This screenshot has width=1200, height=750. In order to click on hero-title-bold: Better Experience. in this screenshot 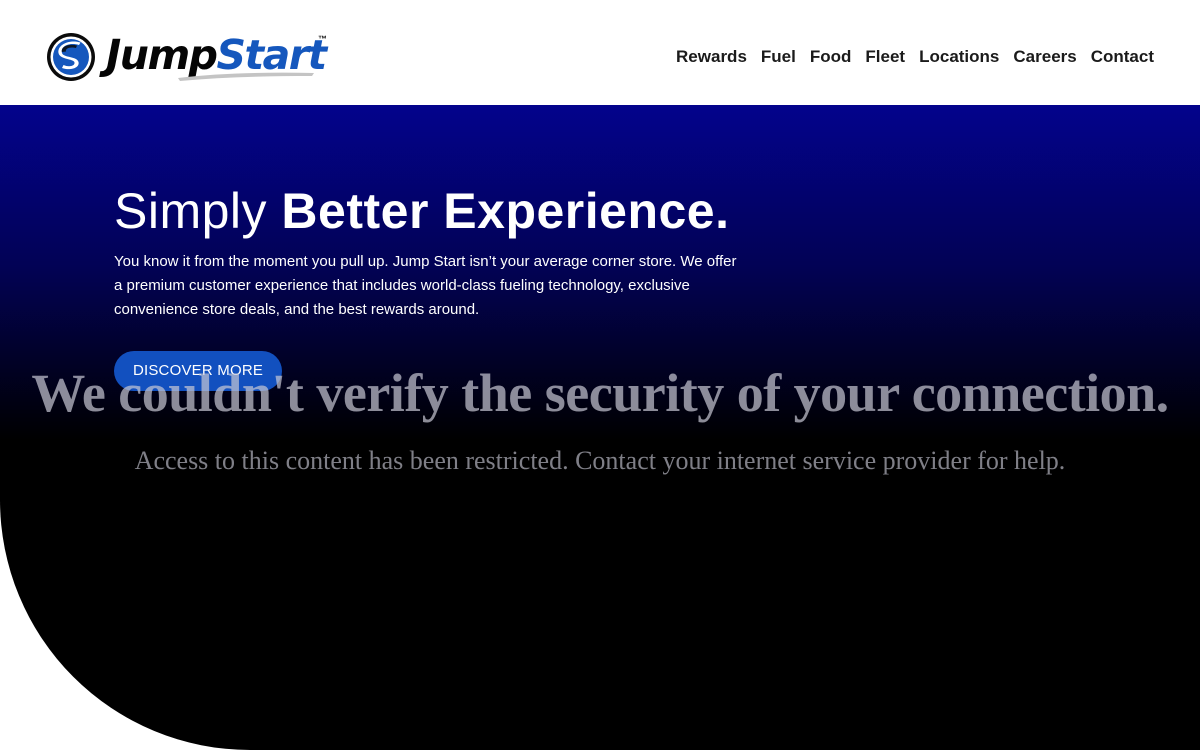, I will do `click(505, 211)`.